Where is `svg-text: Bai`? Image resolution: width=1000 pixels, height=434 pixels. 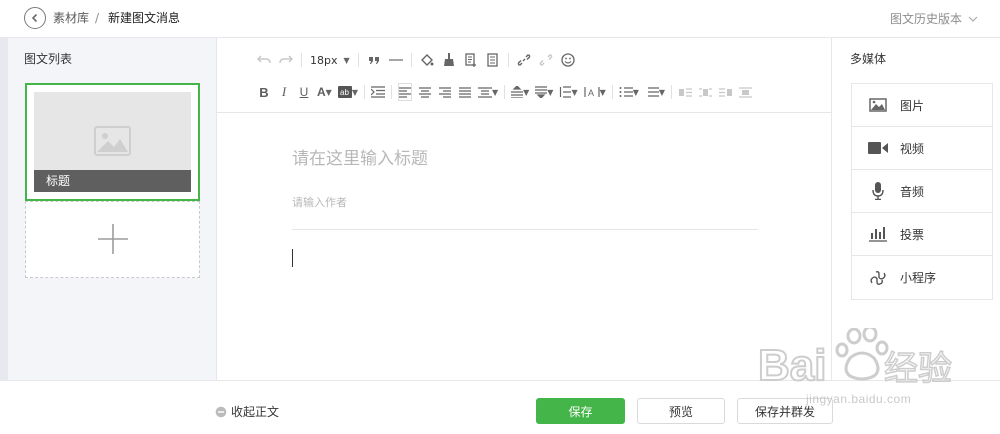
svg-text: Bai is located at coordinates (792, 365).